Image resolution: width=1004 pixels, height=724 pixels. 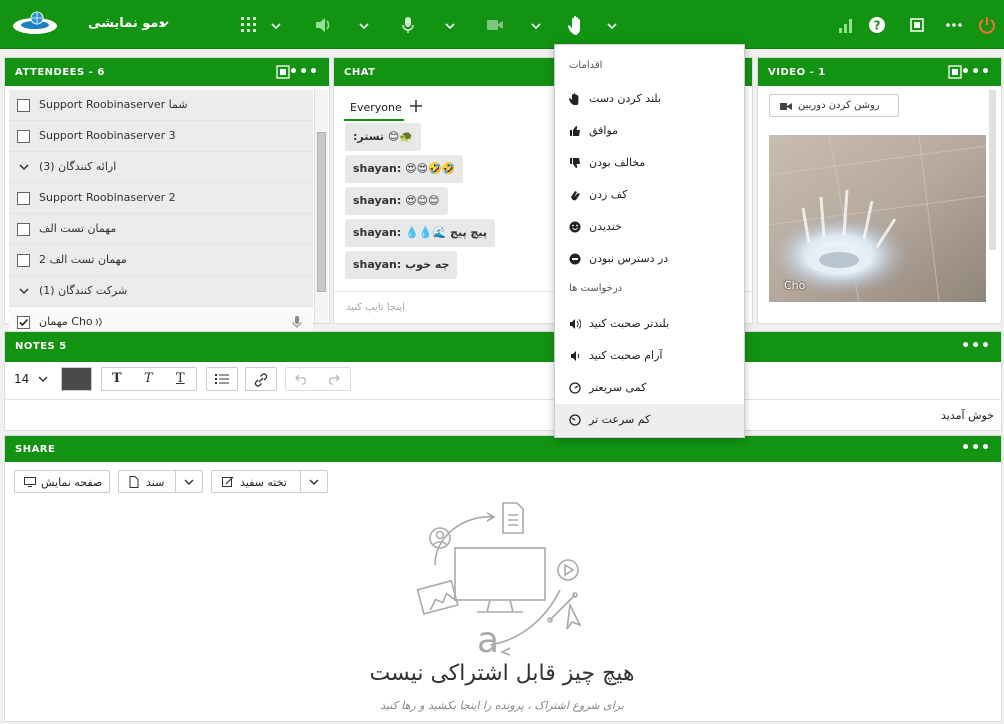 What do you see at coordinates (161, 167) in the screenshot?
I see `attendee-group: ارائه کنندگان (3)` at bounding box center [161, 167].